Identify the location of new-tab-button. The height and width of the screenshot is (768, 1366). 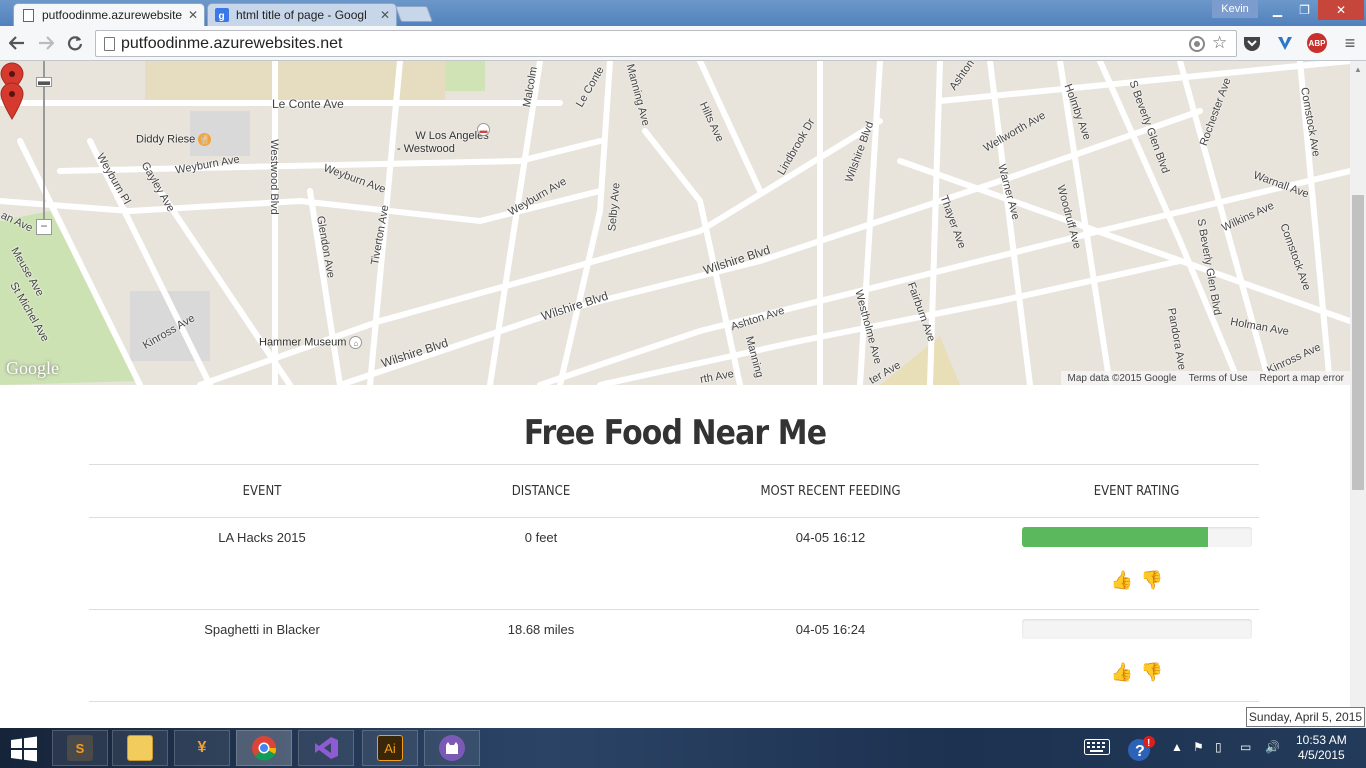
(414, 14).